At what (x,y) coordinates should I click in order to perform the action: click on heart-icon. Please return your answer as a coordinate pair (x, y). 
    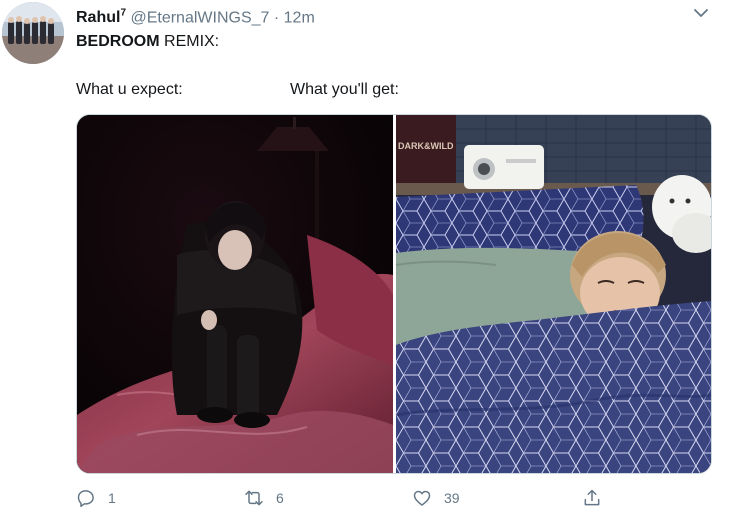
    Looking at the image, I should click on (422, 498).